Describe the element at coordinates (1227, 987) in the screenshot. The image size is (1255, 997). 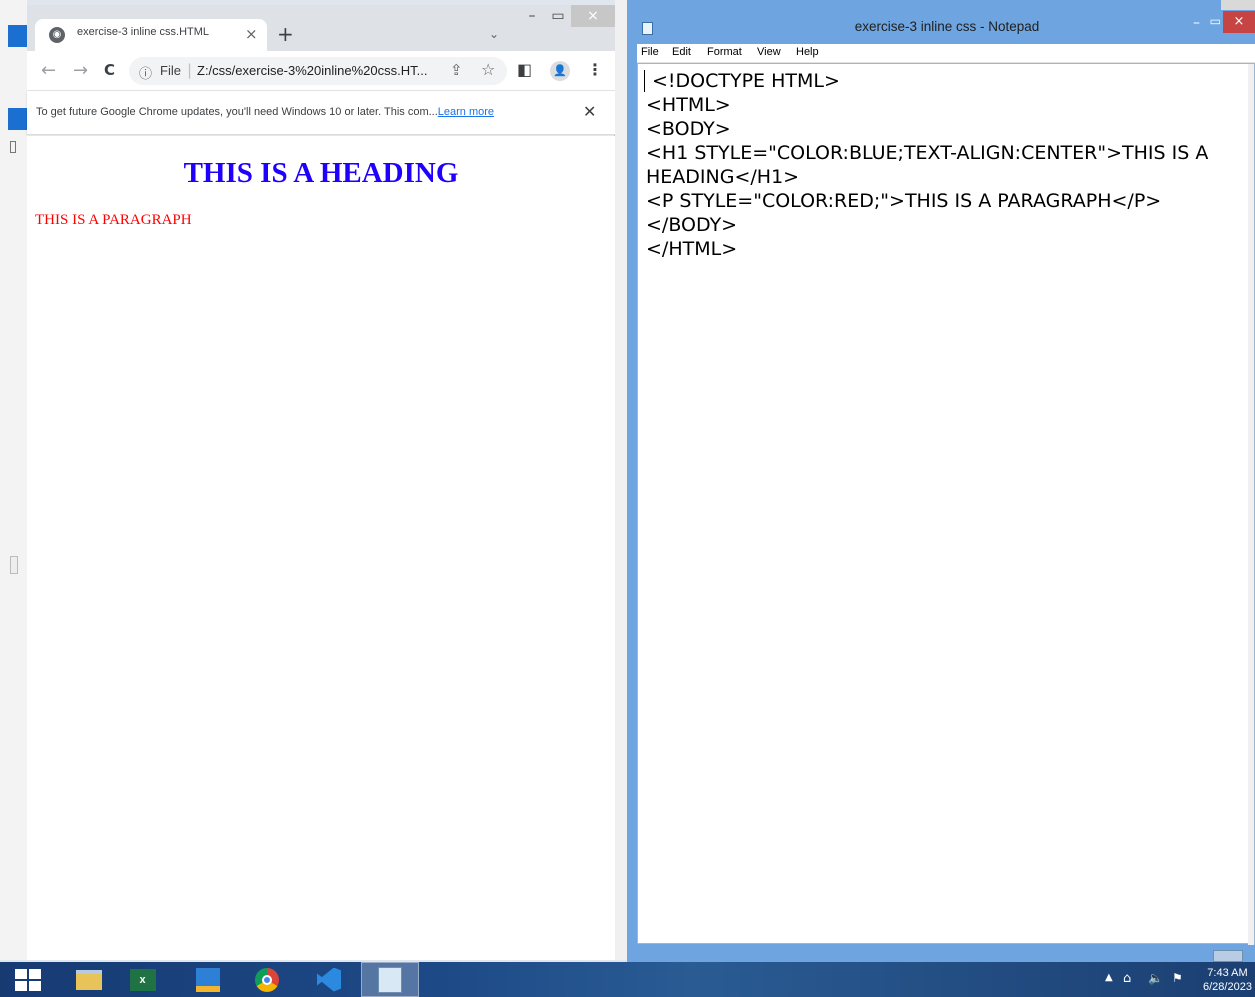
I see `clock-date: 6/28/2023` at that location.